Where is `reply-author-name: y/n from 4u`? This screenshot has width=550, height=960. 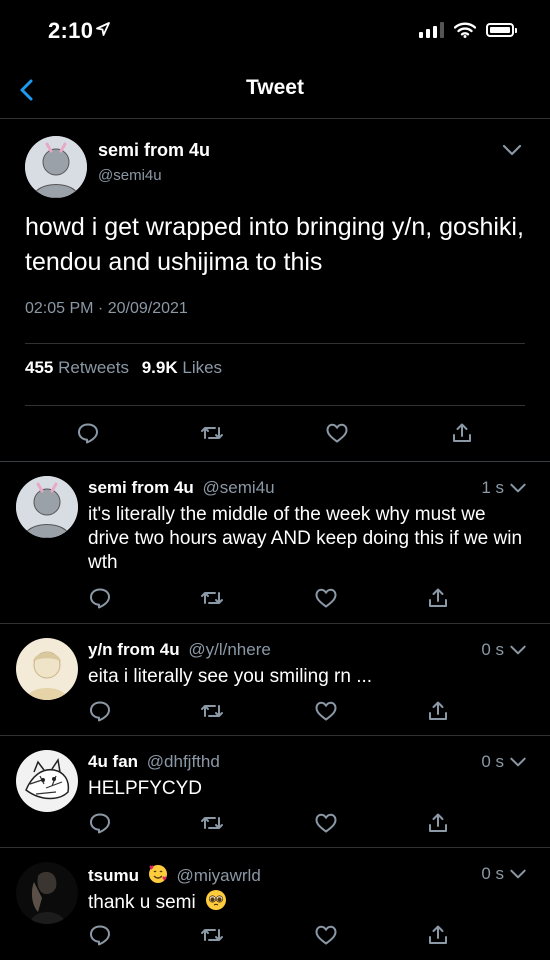 reply-author-name: y/n from 4u is located at coordinates (134, 649).